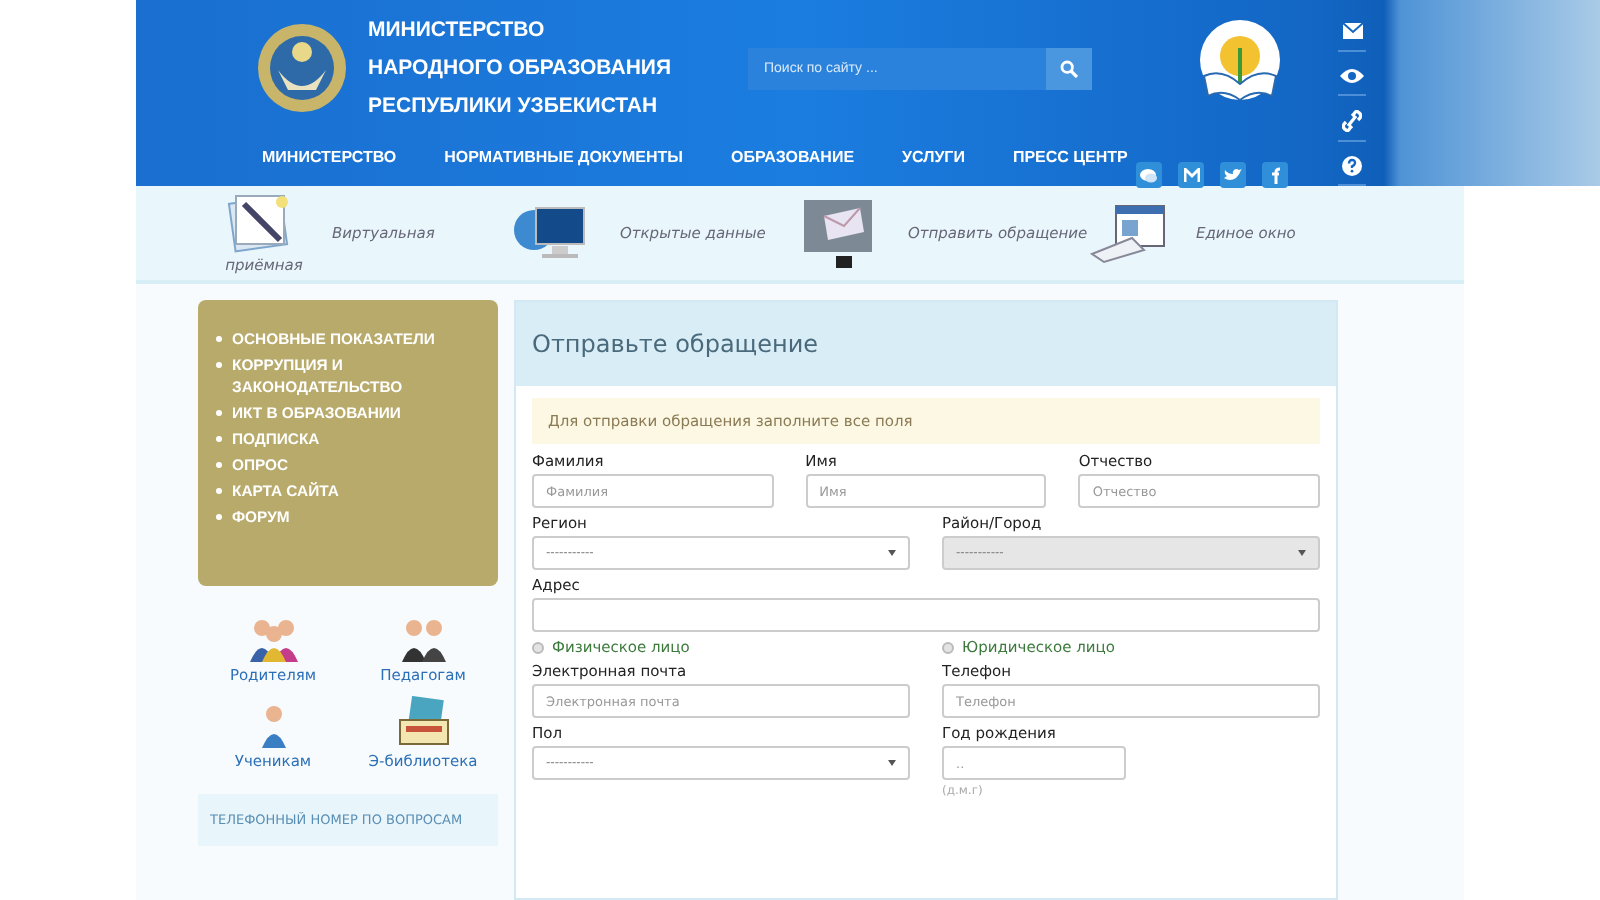  Describe the element at coordinates (793, 156) in the screenshot. I see `nav-link: ОБРАЗОВАНИЕ` at that location.